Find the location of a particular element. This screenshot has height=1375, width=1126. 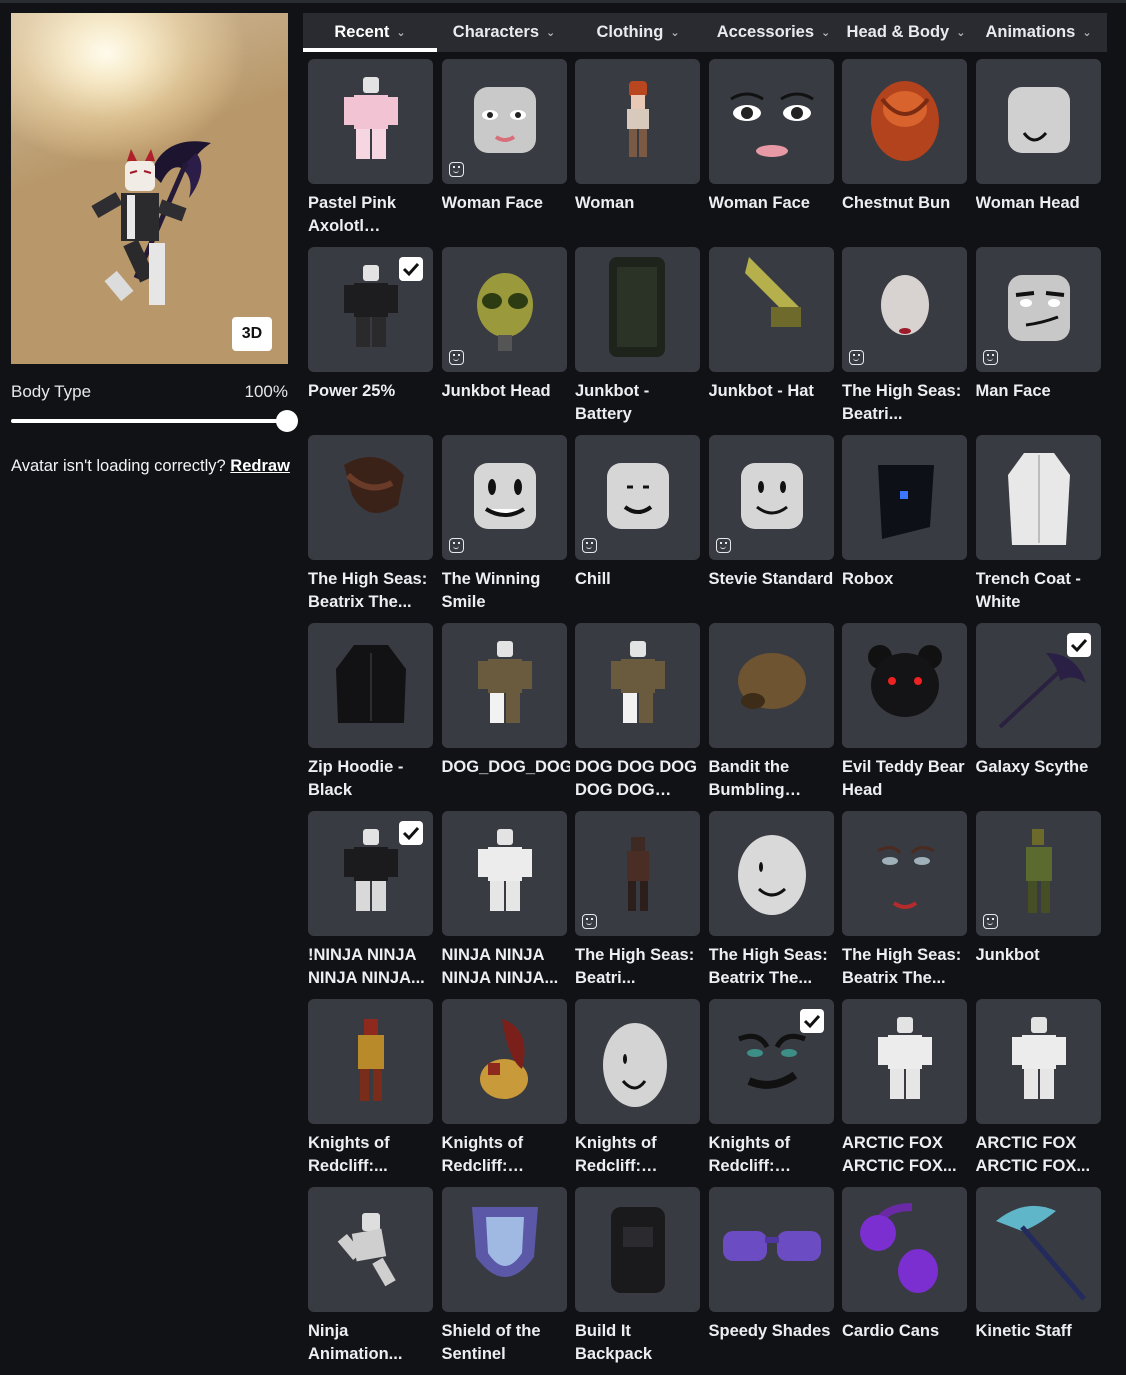

slider-track is located at coordinates (149, 421).